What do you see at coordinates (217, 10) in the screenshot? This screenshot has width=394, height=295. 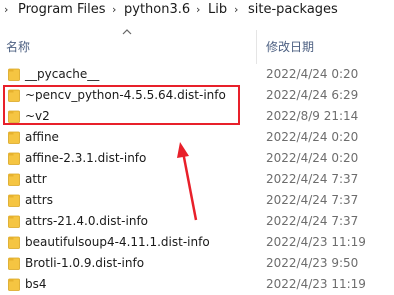 I see `breadcrumb-item-lib: Lib` at bounding box center [217, 10].